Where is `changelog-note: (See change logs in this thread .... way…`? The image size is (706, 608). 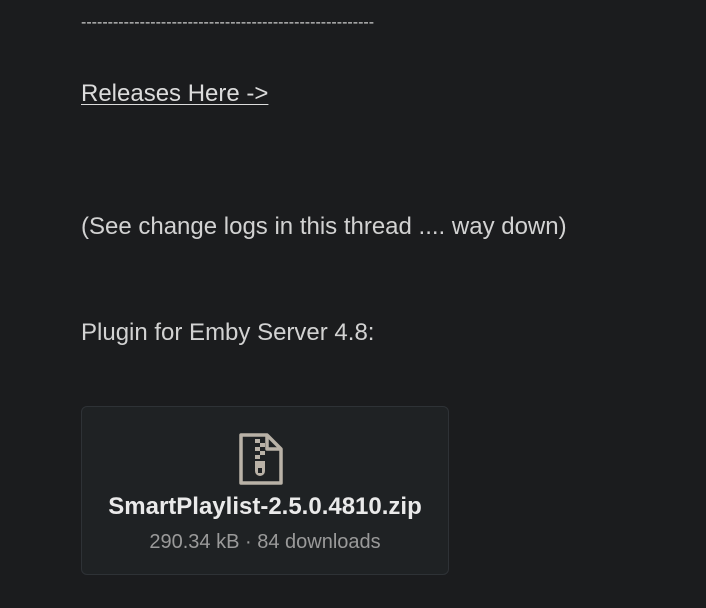
changelog-note: (See change logs in this thread .... way… is located at coordinates (324, 226).